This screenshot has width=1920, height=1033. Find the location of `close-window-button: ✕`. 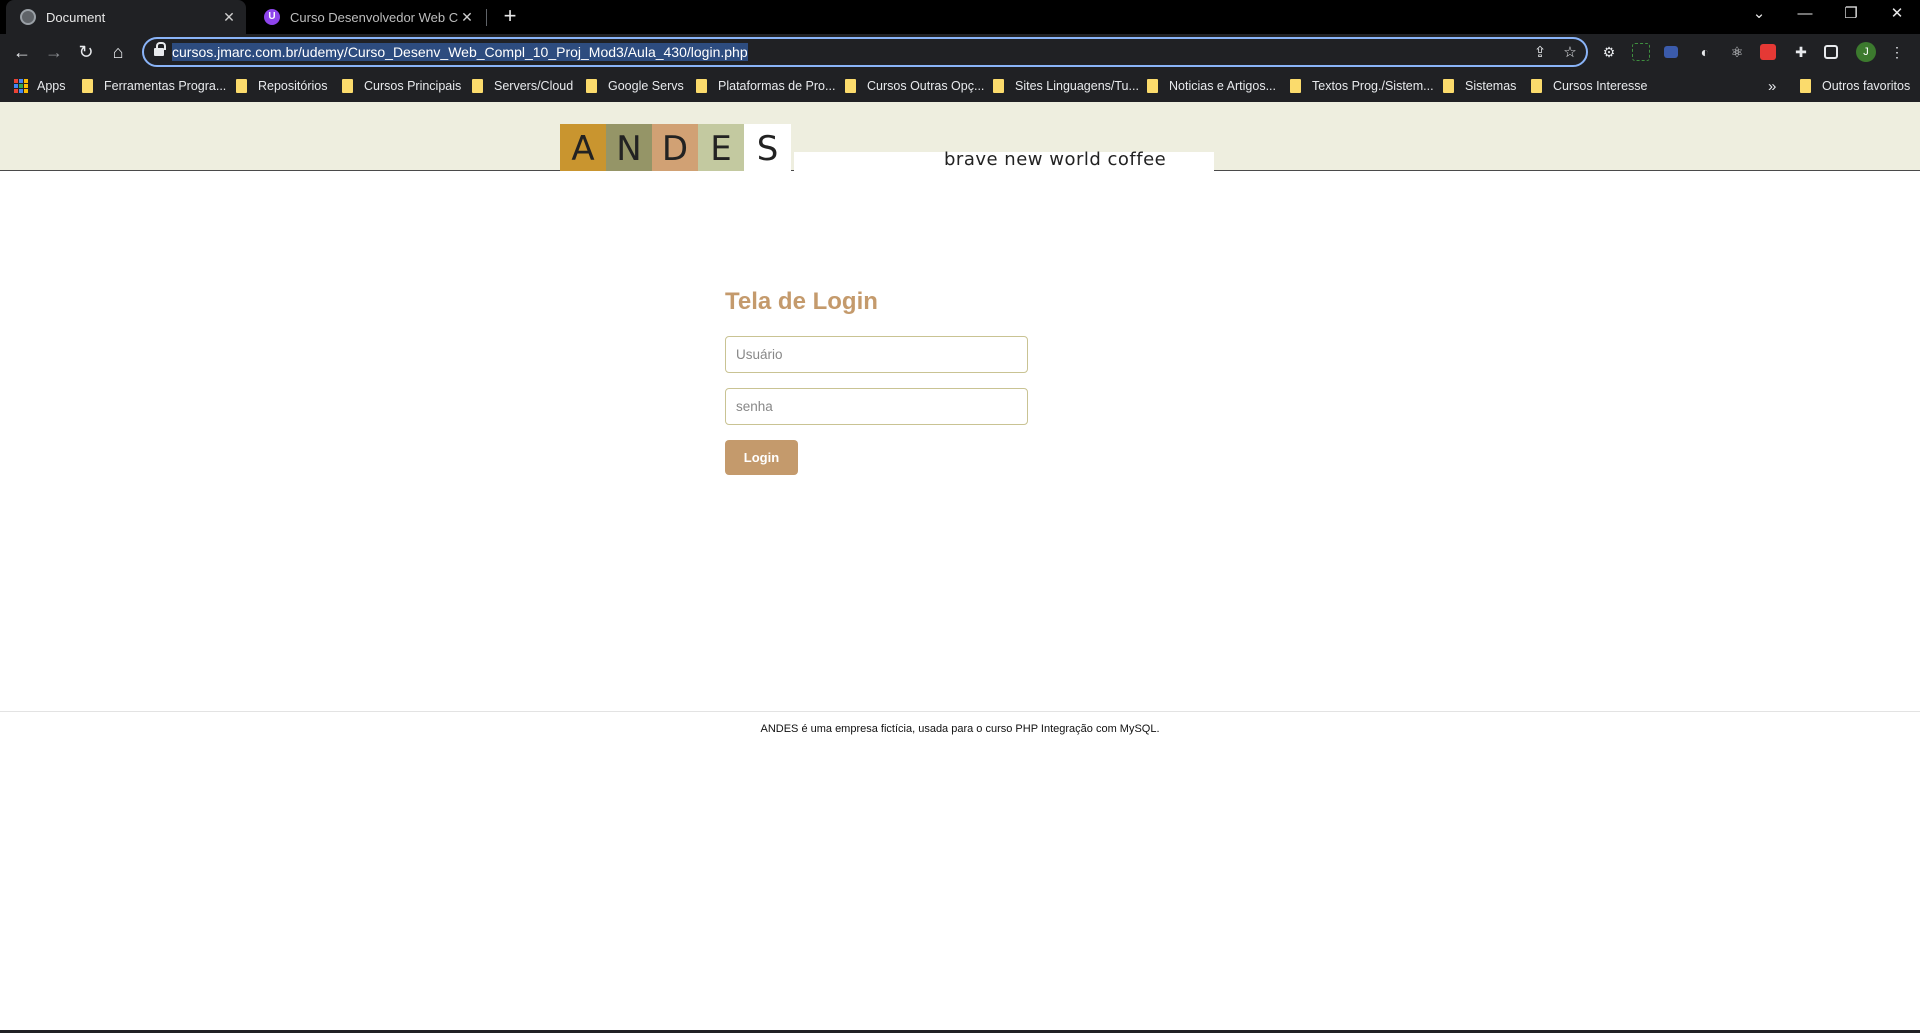

close-window-button: ✕ is located at coordinates (1897, 15).